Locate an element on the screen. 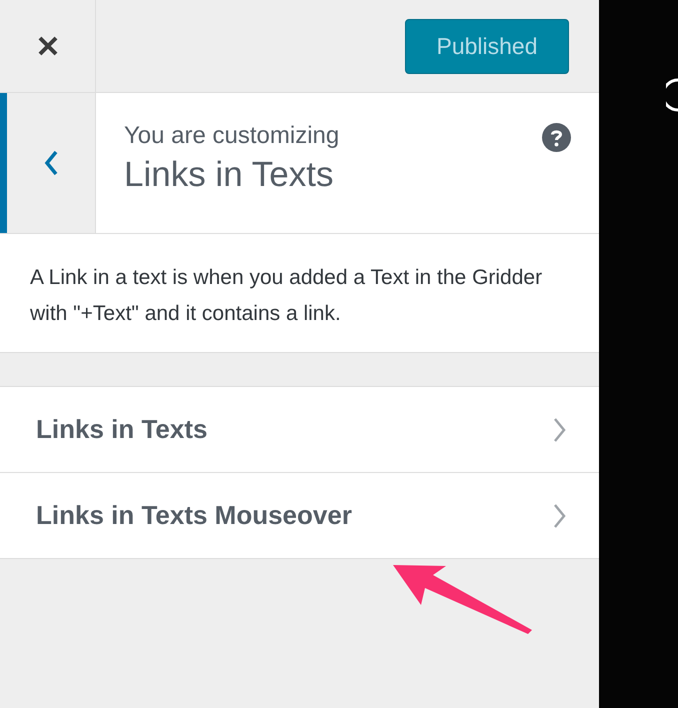  description-text: A Link in a text is when you added a Text in the Gridder with "+Text" and it contains a link. is located at coordinates (287, 296).